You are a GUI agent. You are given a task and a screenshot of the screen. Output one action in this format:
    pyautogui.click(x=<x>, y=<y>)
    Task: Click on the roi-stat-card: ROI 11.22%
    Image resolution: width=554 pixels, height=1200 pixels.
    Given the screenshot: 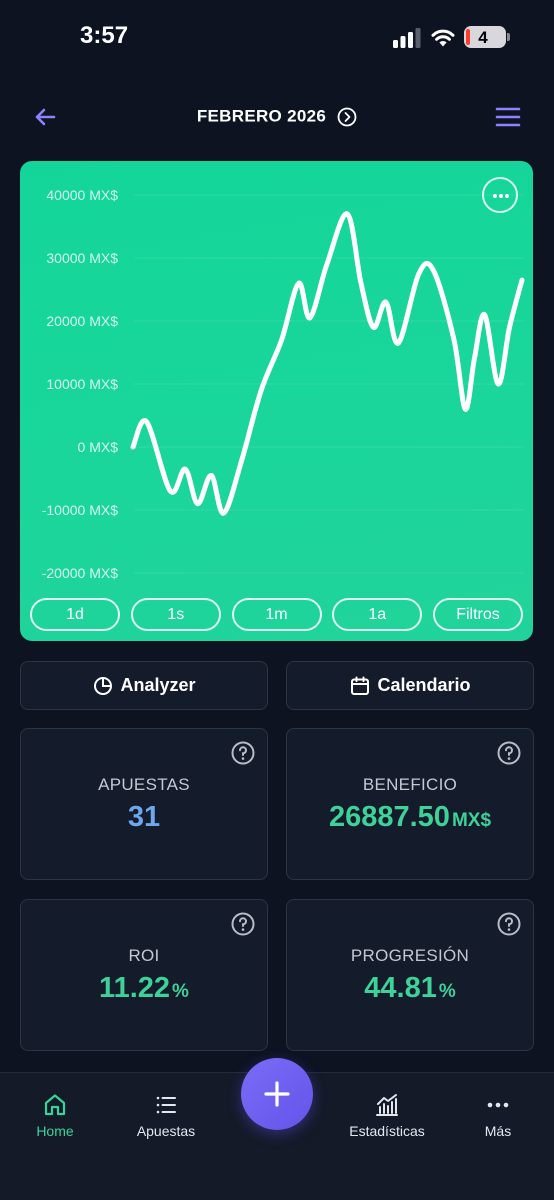 What is the action you would take?
    pyautogui.click(x=144, y=975)
    